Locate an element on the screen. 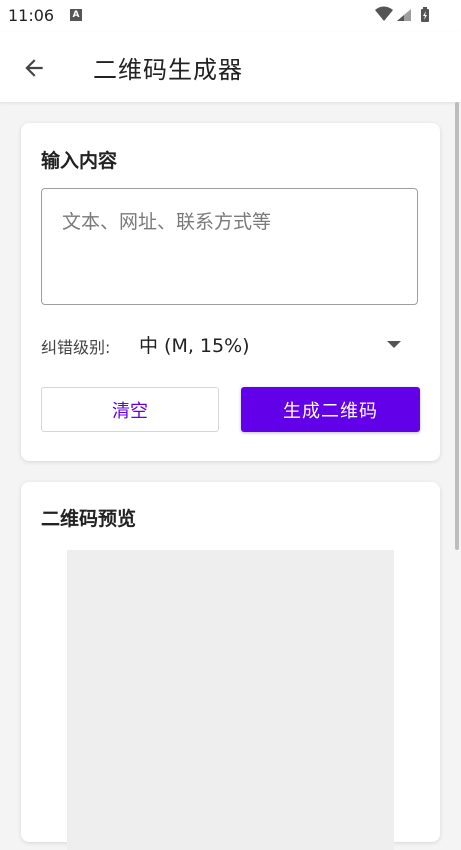 This screenshot has width=461, height=850. wifi-icon is located at coordinates (384, 13).